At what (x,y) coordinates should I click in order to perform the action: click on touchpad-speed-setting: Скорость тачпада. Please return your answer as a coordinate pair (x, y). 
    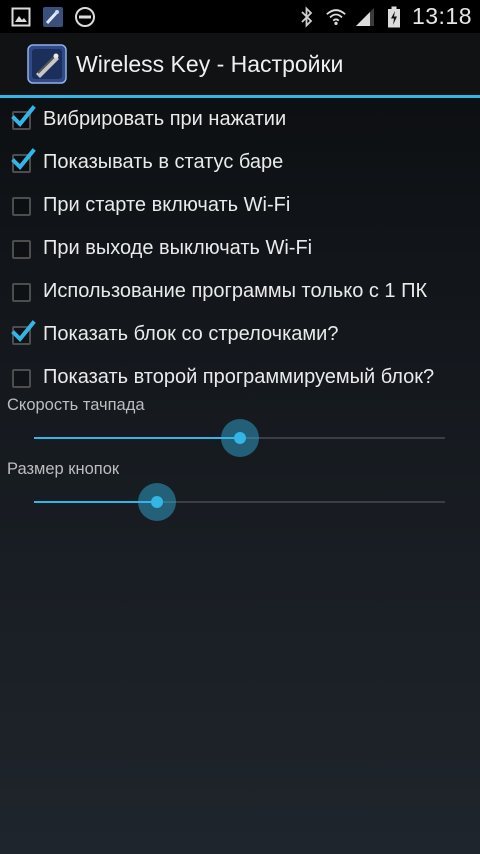
    Looking at the image, I should click on (240, 426).